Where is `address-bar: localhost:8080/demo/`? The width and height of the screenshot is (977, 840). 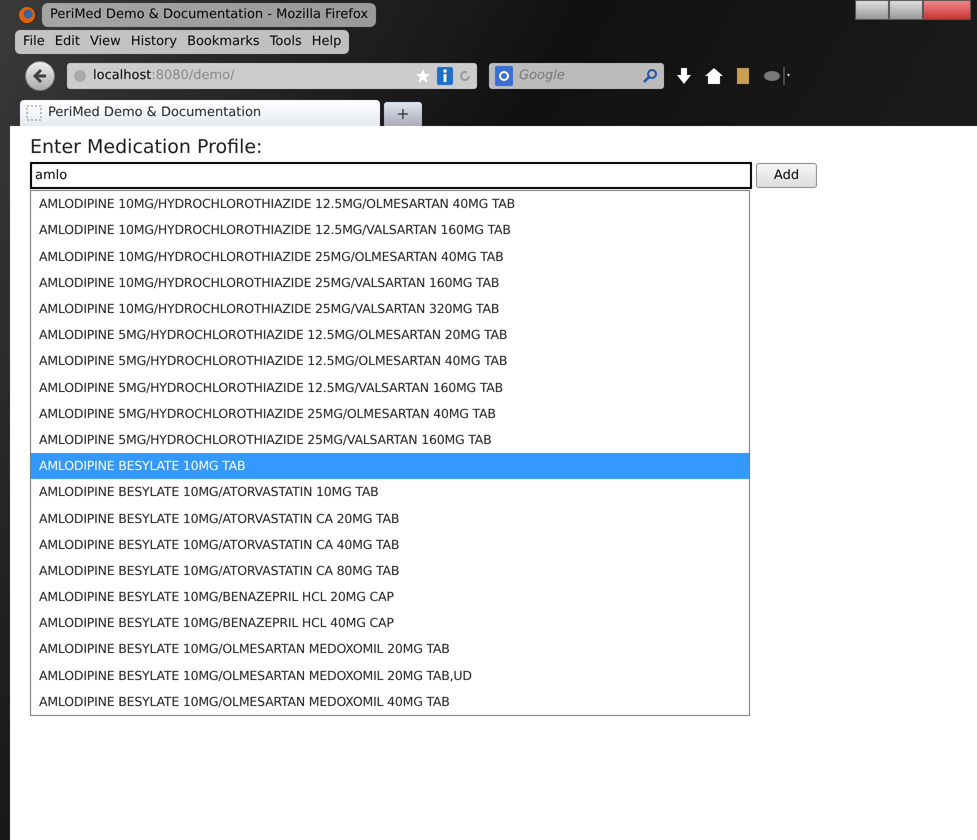 address-bar: localhost:8080/demo/ is located at coordinates (272, 75).